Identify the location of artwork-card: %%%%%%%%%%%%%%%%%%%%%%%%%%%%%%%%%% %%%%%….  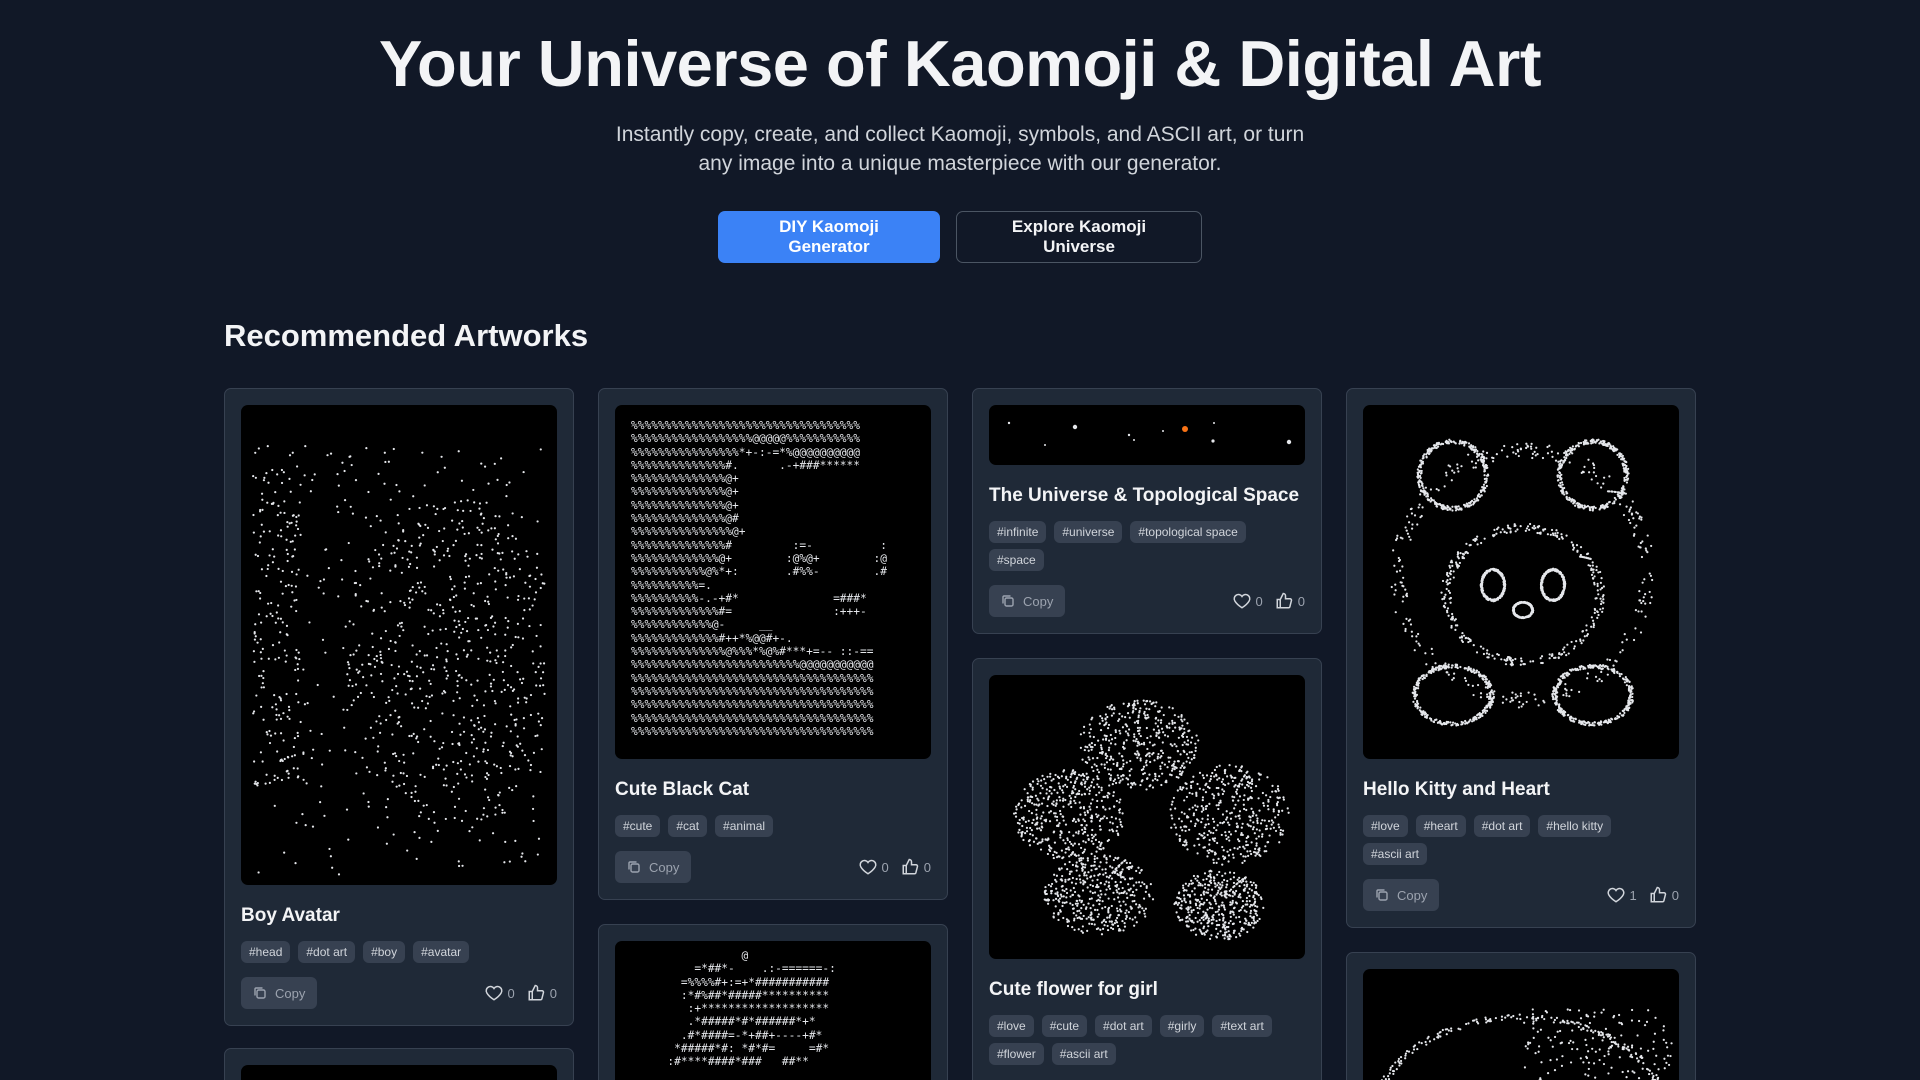
(773, 644).